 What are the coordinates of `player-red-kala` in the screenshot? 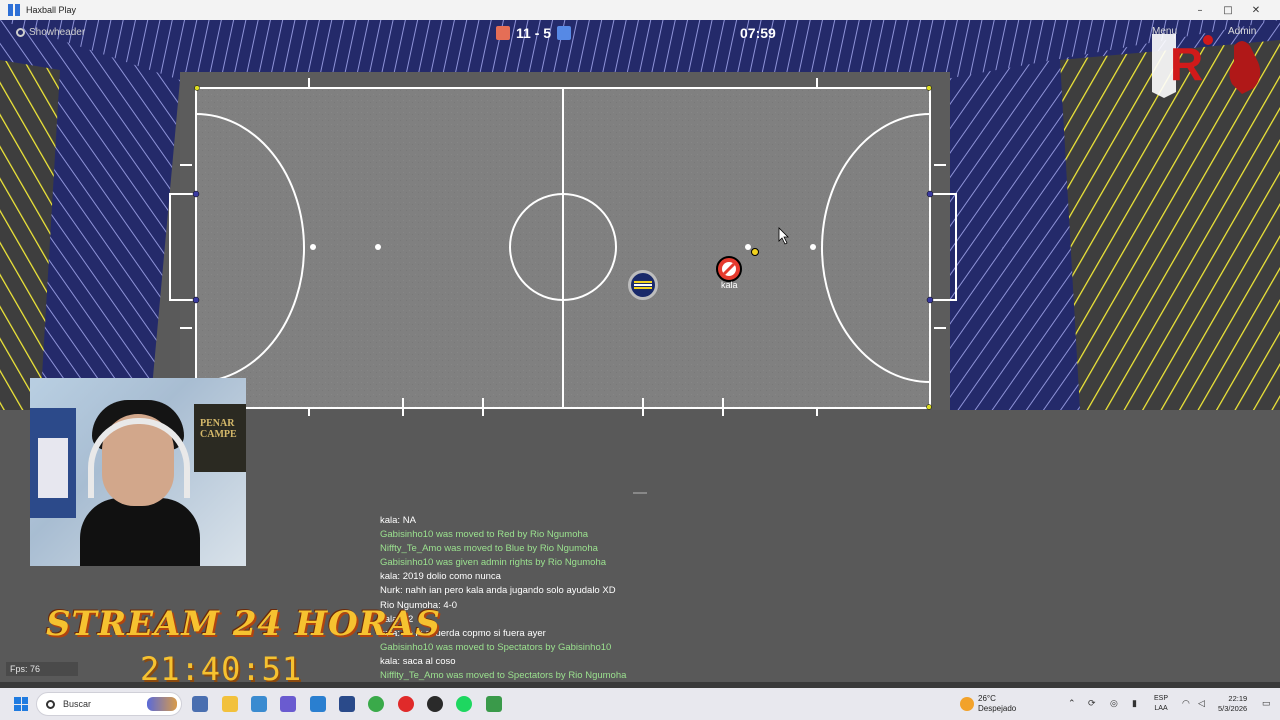 It's located at (729, 269).